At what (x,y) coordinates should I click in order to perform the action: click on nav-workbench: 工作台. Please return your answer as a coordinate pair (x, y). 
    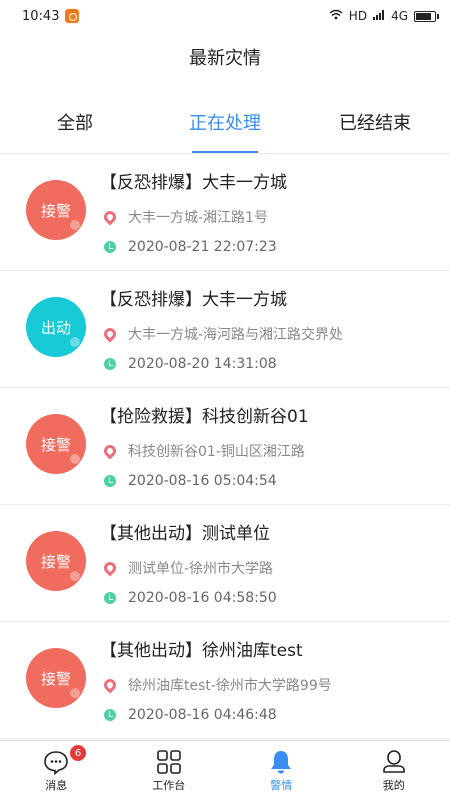
    Looking at the image, I should click on (169, 770).